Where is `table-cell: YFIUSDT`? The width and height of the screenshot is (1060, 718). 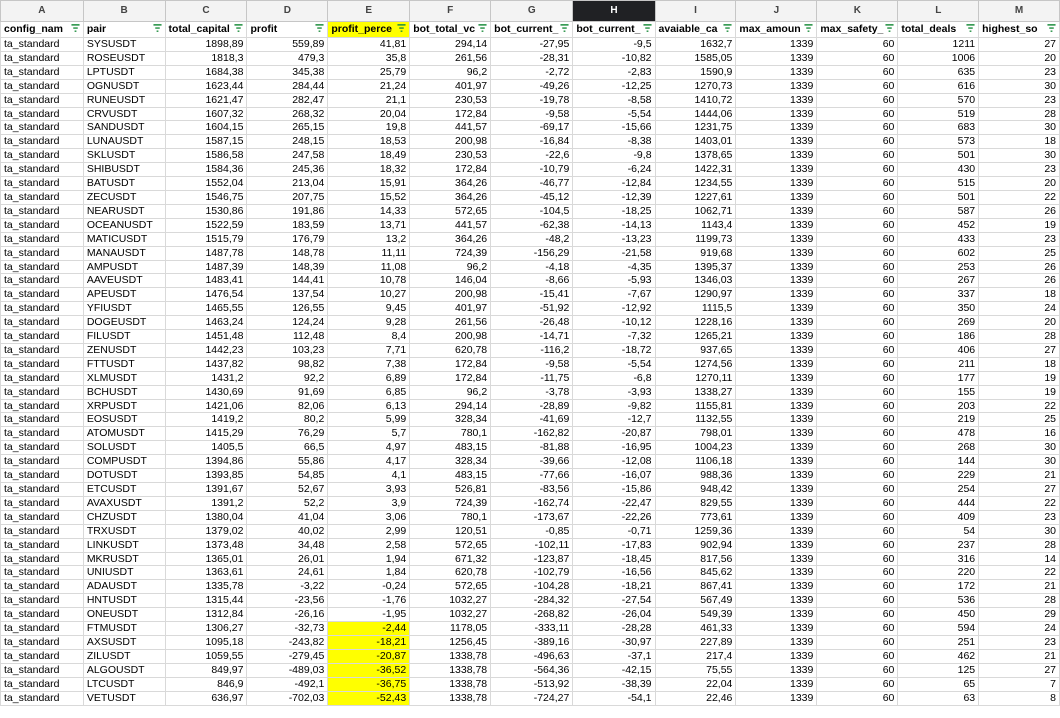
table-cell: YFIUSDT is located at coordinates (124, 309).